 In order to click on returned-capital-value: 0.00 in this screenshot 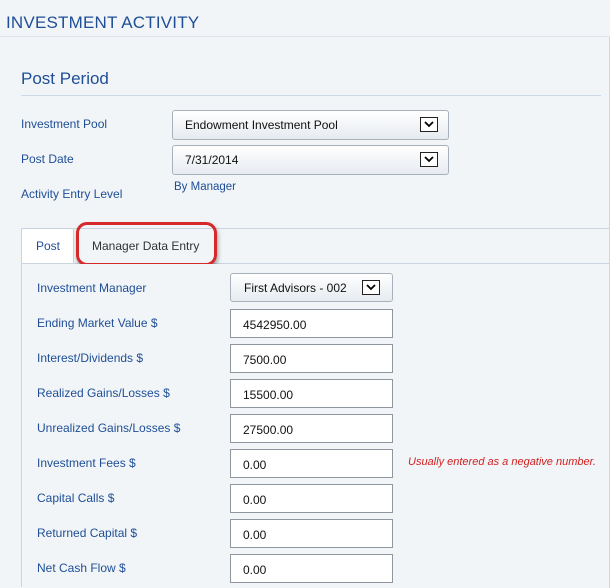, I will do `click(255, 535)`.